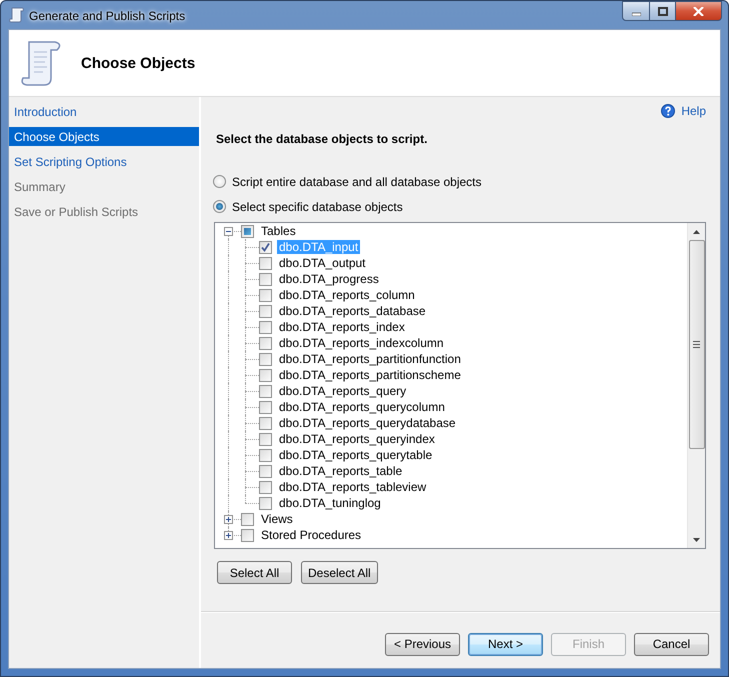 The width and height of the screenshot is (729, 677). Describe the element at coordinates (16, 15) in the screenshot. I see `scroll-icon` at that location.